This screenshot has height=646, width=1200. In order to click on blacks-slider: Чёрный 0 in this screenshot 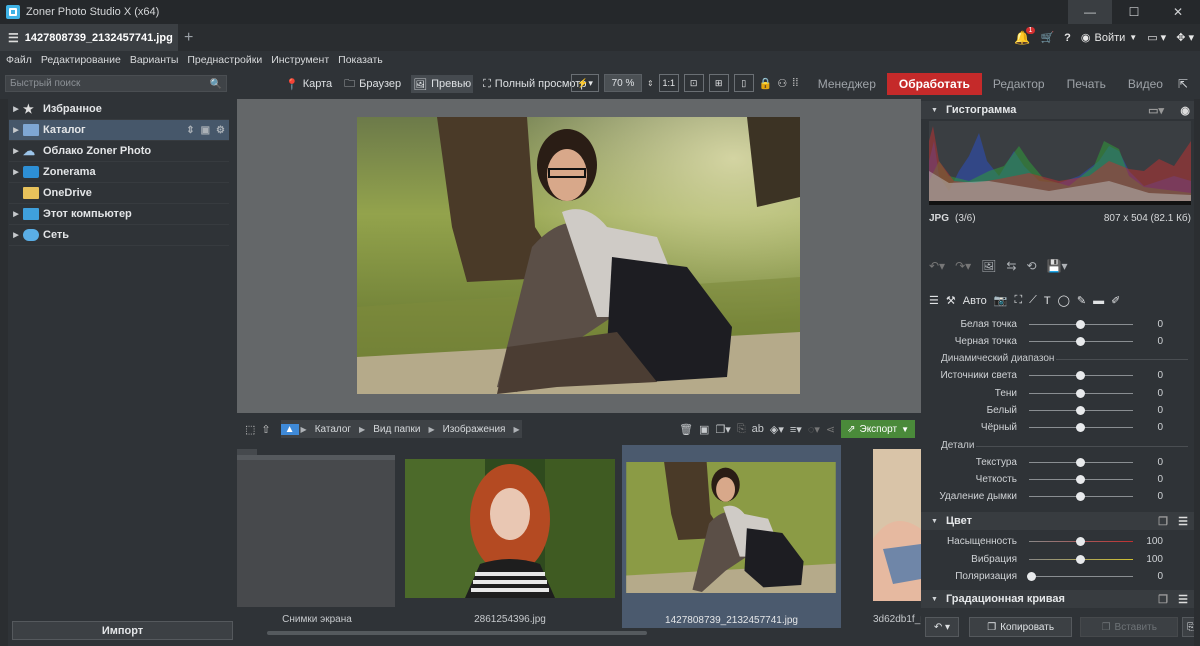, I will do `click(1051, 427)`.